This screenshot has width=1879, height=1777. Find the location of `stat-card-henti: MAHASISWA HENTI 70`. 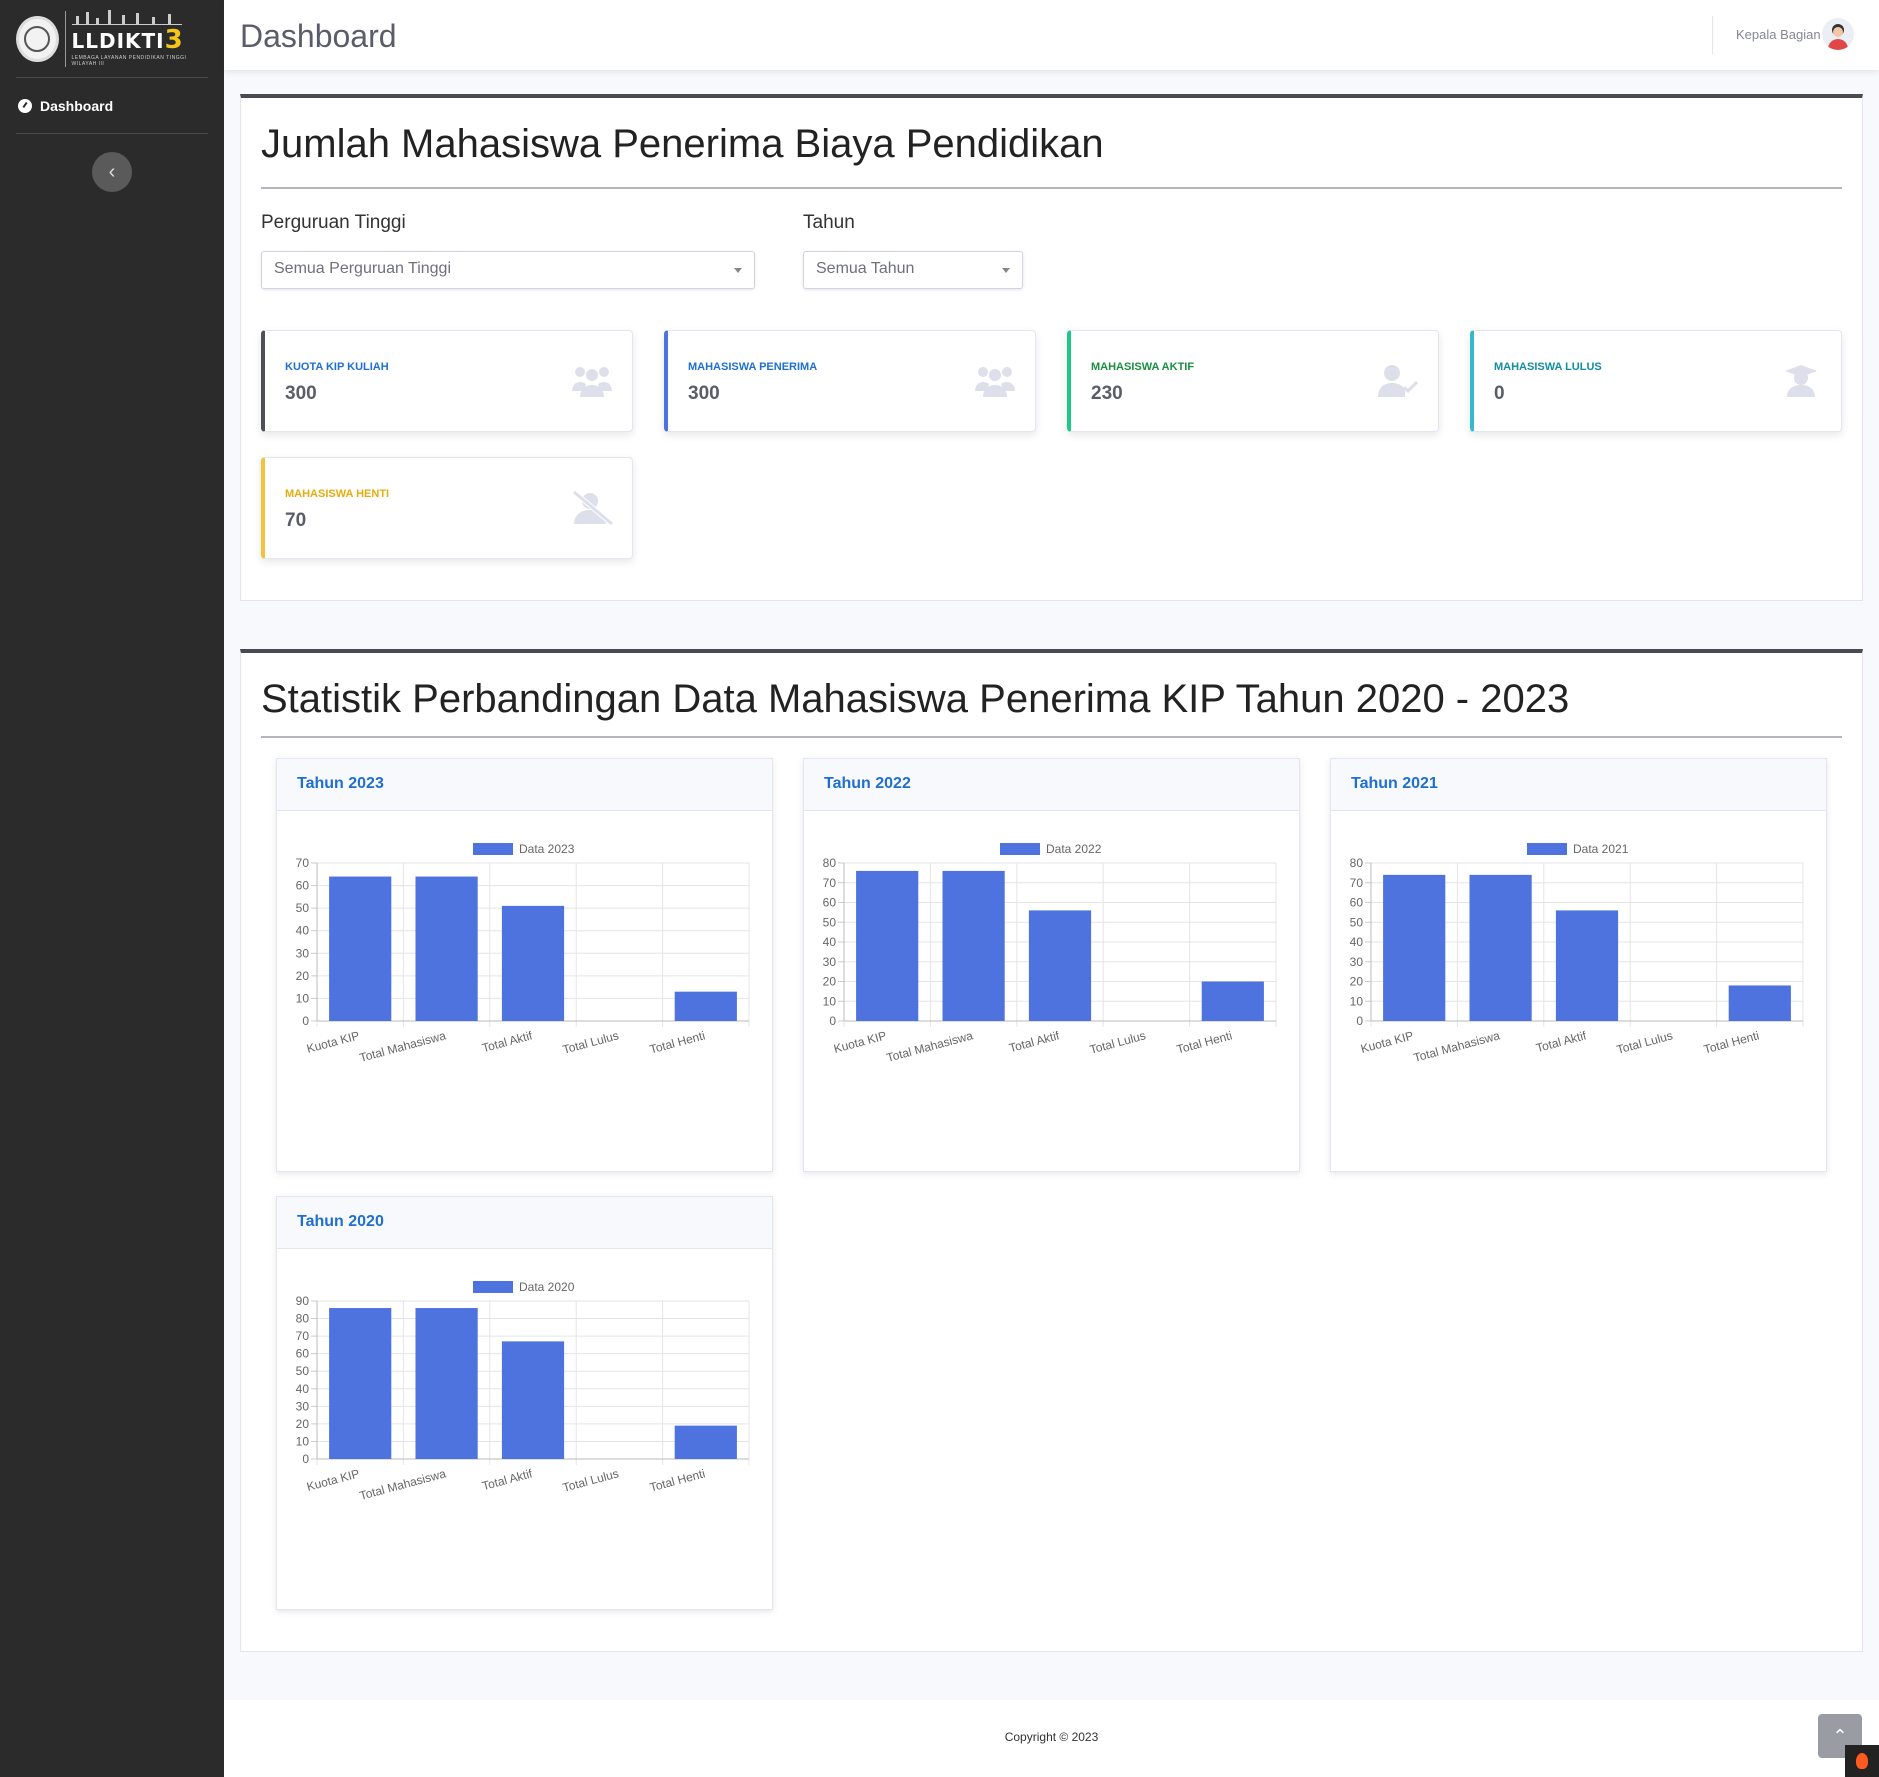

stat-card-henti: MAHASISWA HENTI 70 is located at coordinates (447, 508).